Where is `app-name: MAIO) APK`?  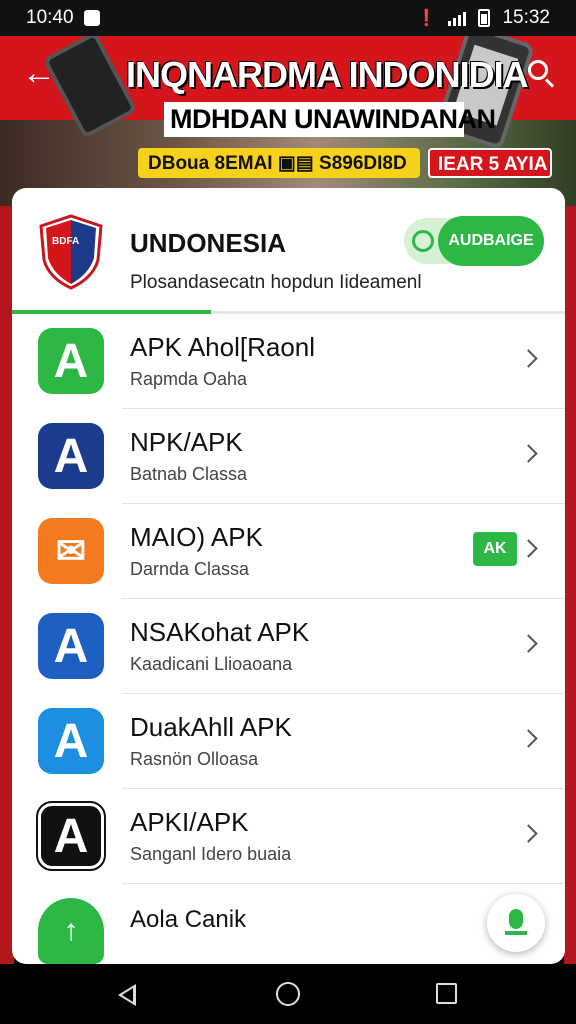
app-name: MAIO) APK is located at coordinates (196, 537).